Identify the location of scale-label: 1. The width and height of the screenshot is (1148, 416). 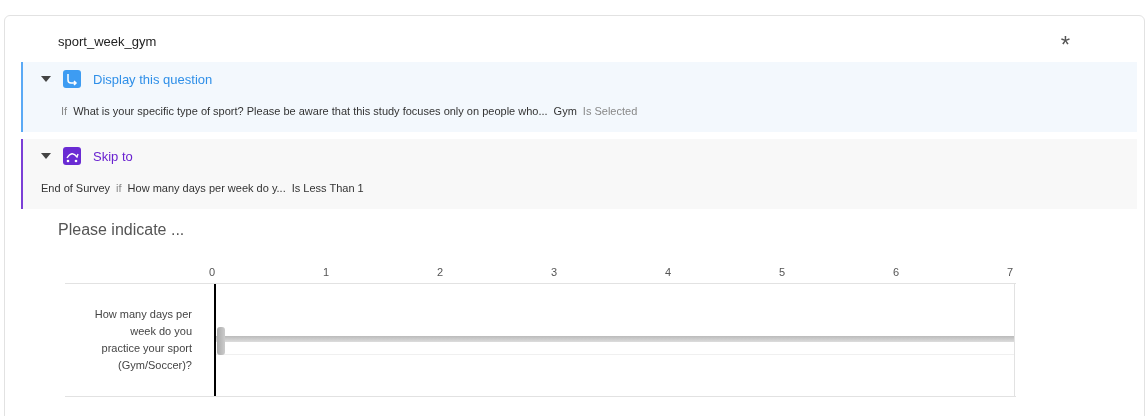
(326, 272).